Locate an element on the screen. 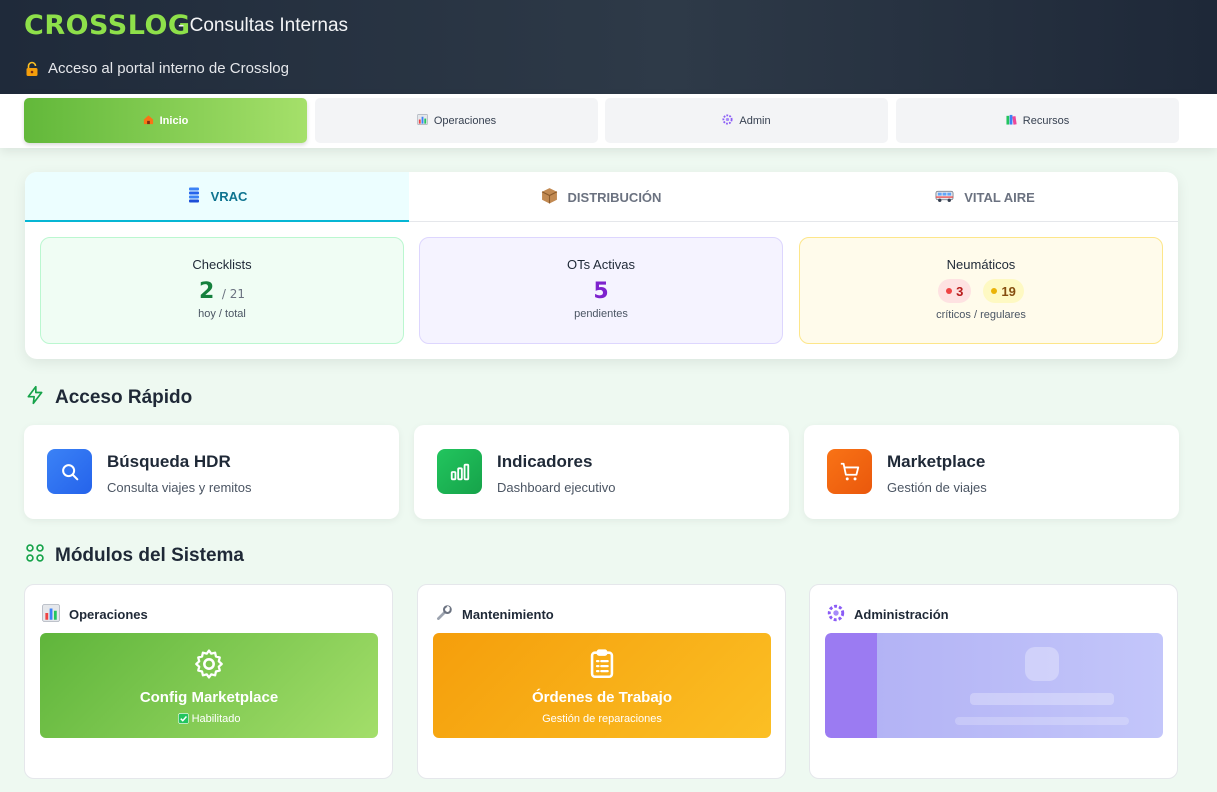  neumaticos-caption: críticos / regulares is located at coordinates (981, 315).